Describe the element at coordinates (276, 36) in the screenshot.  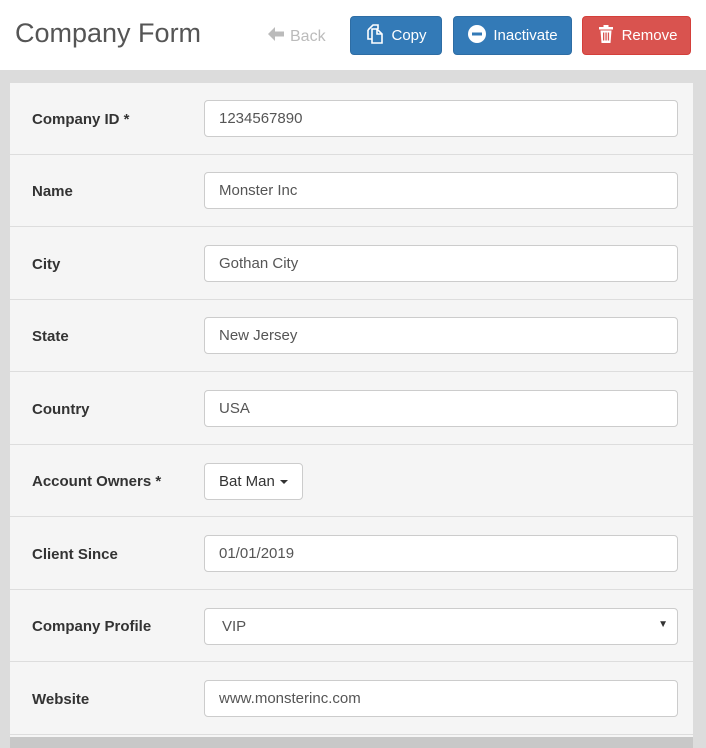
I see `arrow-left-icon` at that location.